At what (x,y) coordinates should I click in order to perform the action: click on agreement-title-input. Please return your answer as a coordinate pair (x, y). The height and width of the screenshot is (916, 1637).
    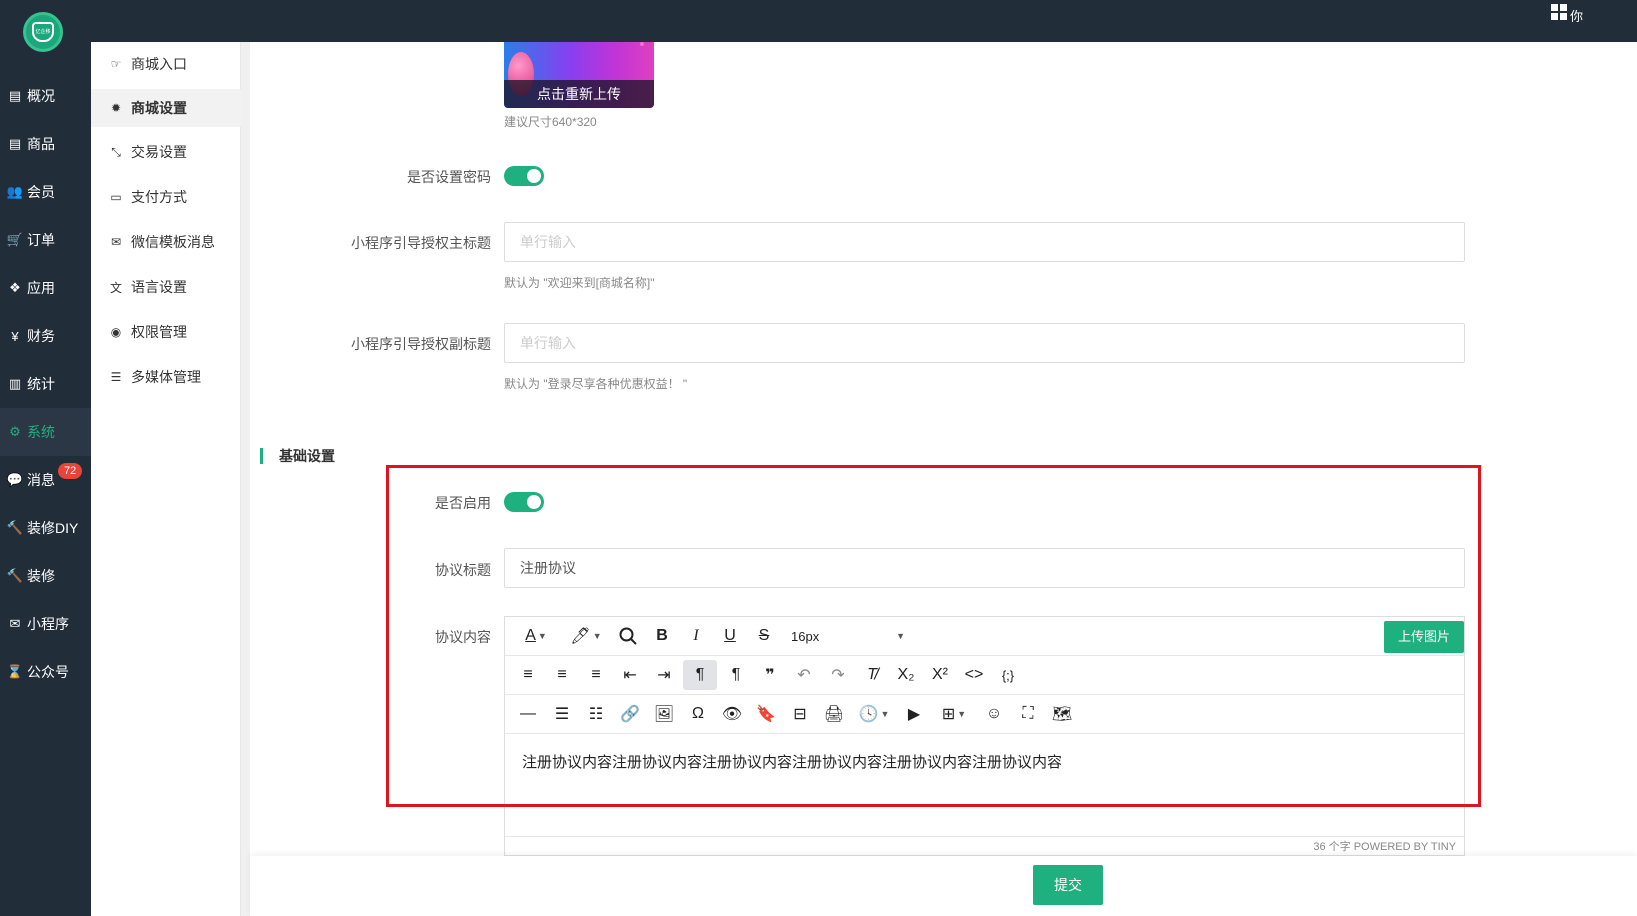
    Looking at the image, I should click on (984, 568).